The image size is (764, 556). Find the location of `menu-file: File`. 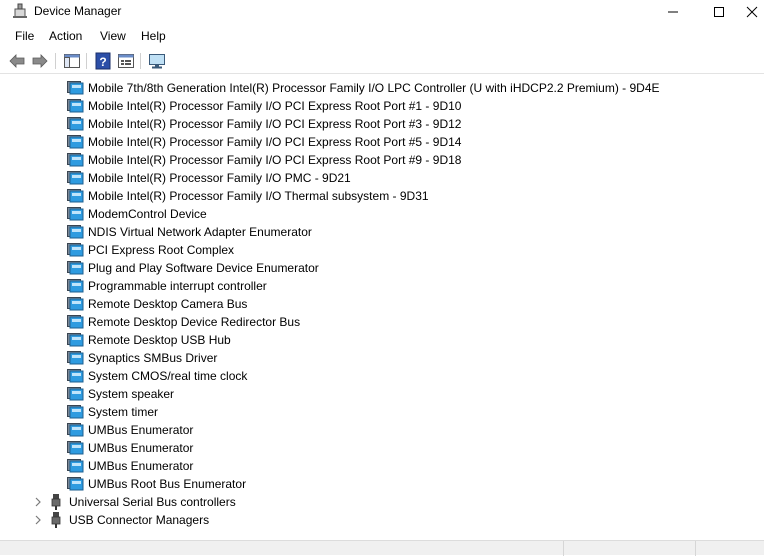

menu-file: File is located at coordinates (24, 36).